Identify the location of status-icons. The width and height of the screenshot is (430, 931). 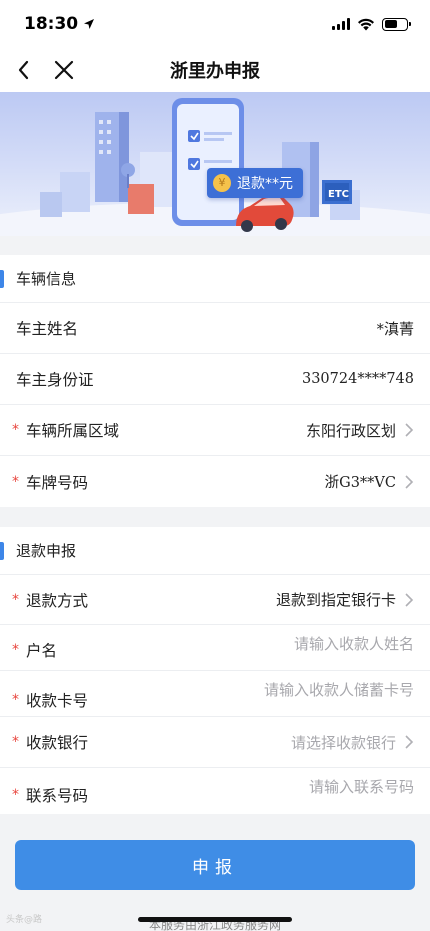
(371, 24).